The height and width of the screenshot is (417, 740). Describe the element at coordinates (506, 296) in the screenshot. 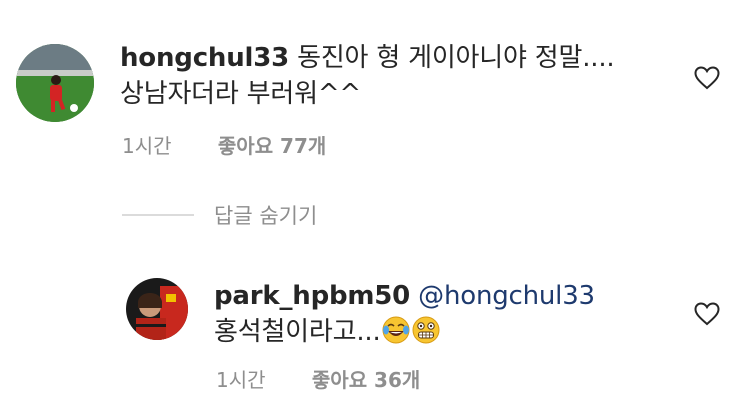

I see `mention-link: @hongchul33` at that location.